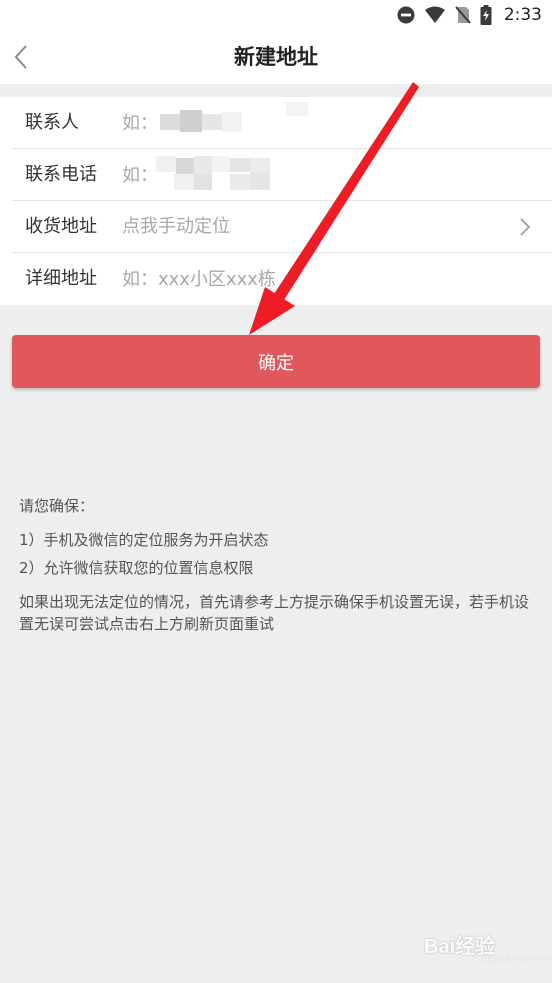 This screenshot has width=552, height=983. I want to click on status-bar: 2:33, so click(276, 15).